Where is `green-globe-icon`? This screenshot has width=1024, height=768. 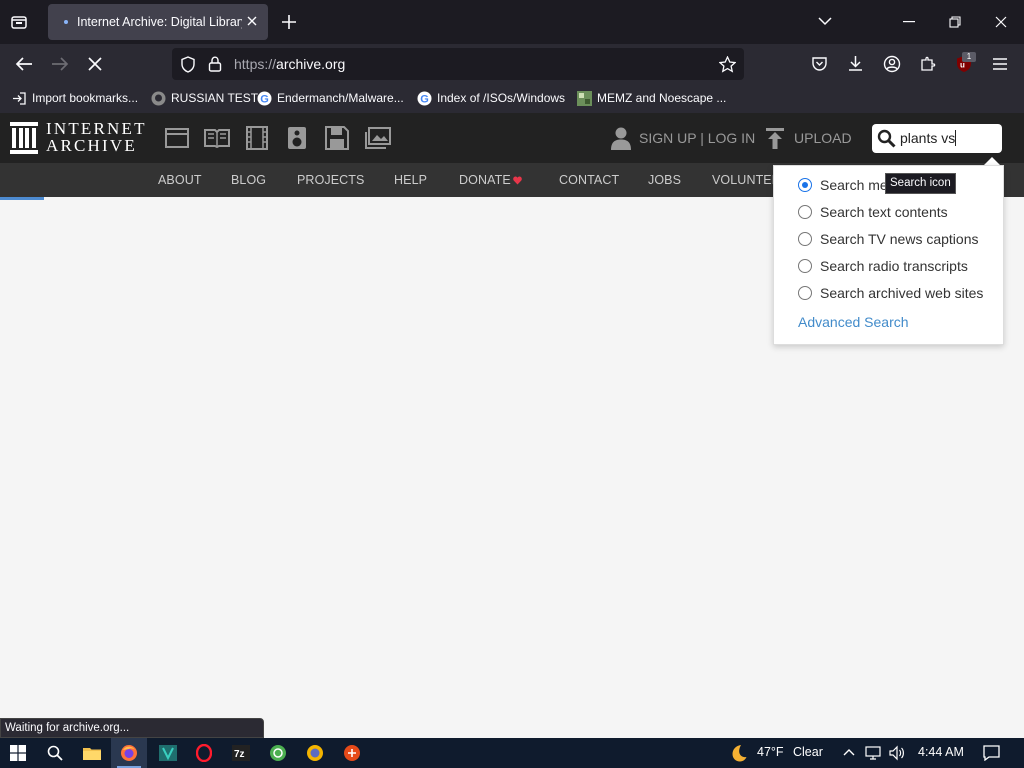 green-globe-icon is located at coordinates (278, 753).